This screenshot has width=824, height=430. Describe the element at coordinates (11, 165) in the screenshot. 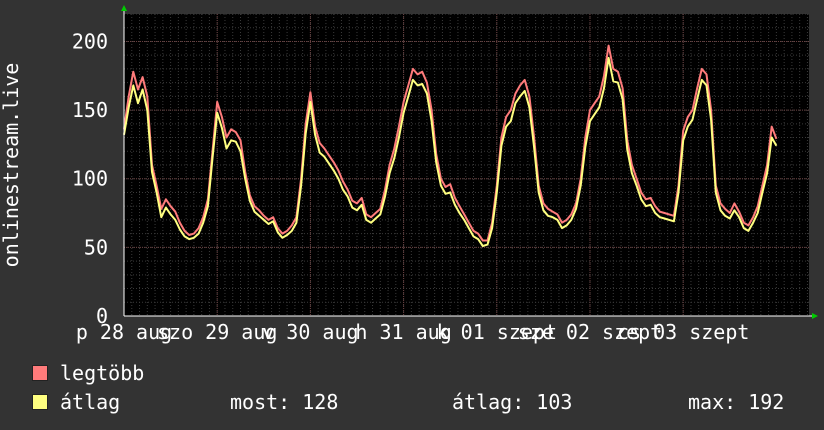

I see `y-axis-title: onlinestream.live` at that location.